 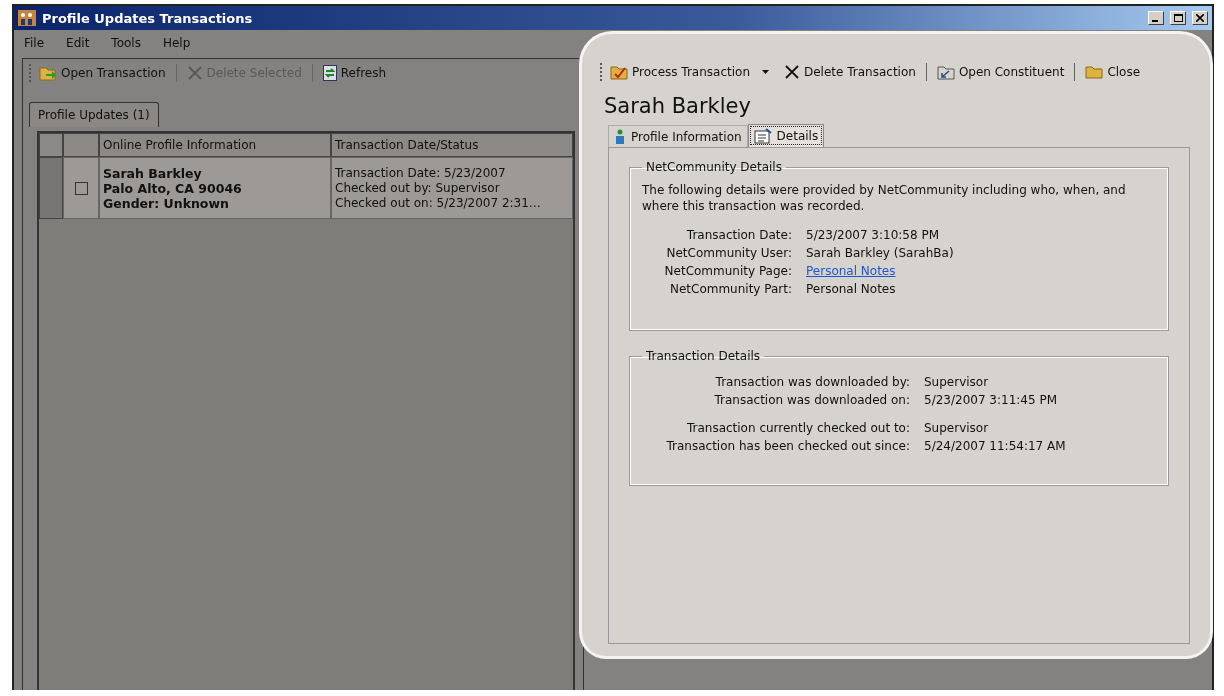 I want to click on toolbar-button: Process Transaction, so click(x=692, y=72).